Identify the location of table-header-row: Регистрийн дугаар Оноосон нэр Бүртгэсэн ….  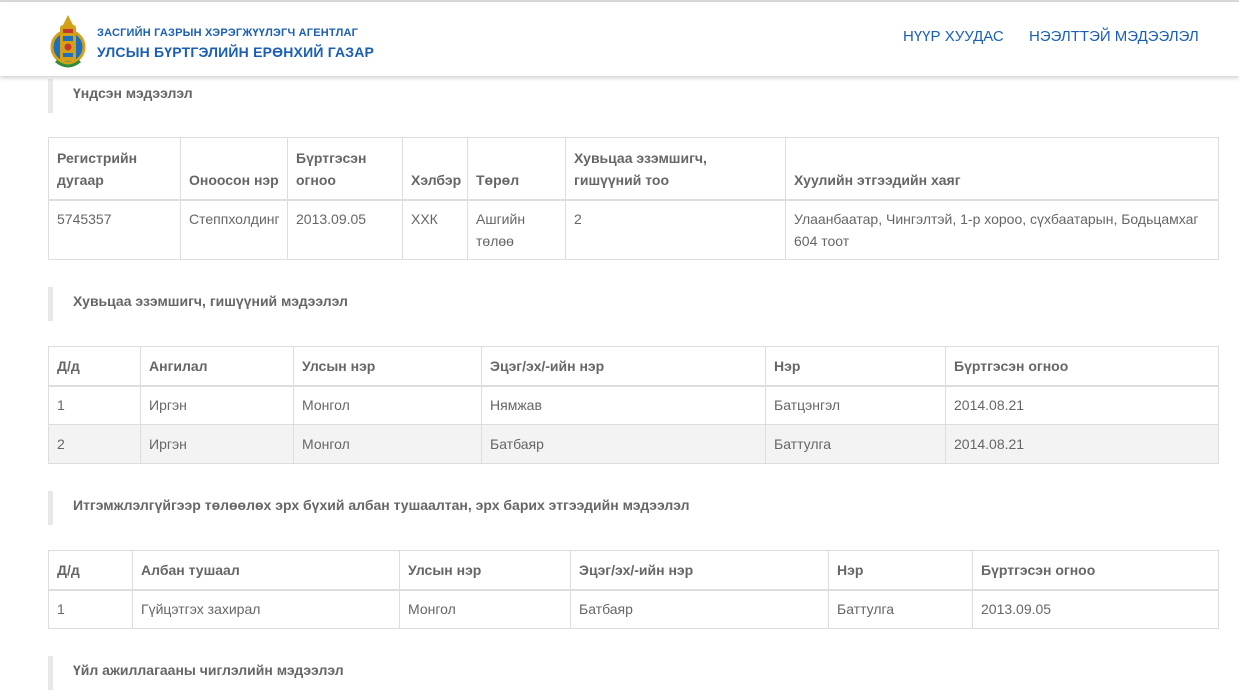
(633, 169).